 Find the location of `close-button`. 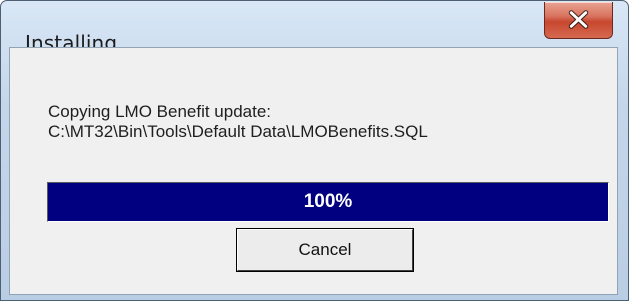

close-button is located at coordinates (578, 20).